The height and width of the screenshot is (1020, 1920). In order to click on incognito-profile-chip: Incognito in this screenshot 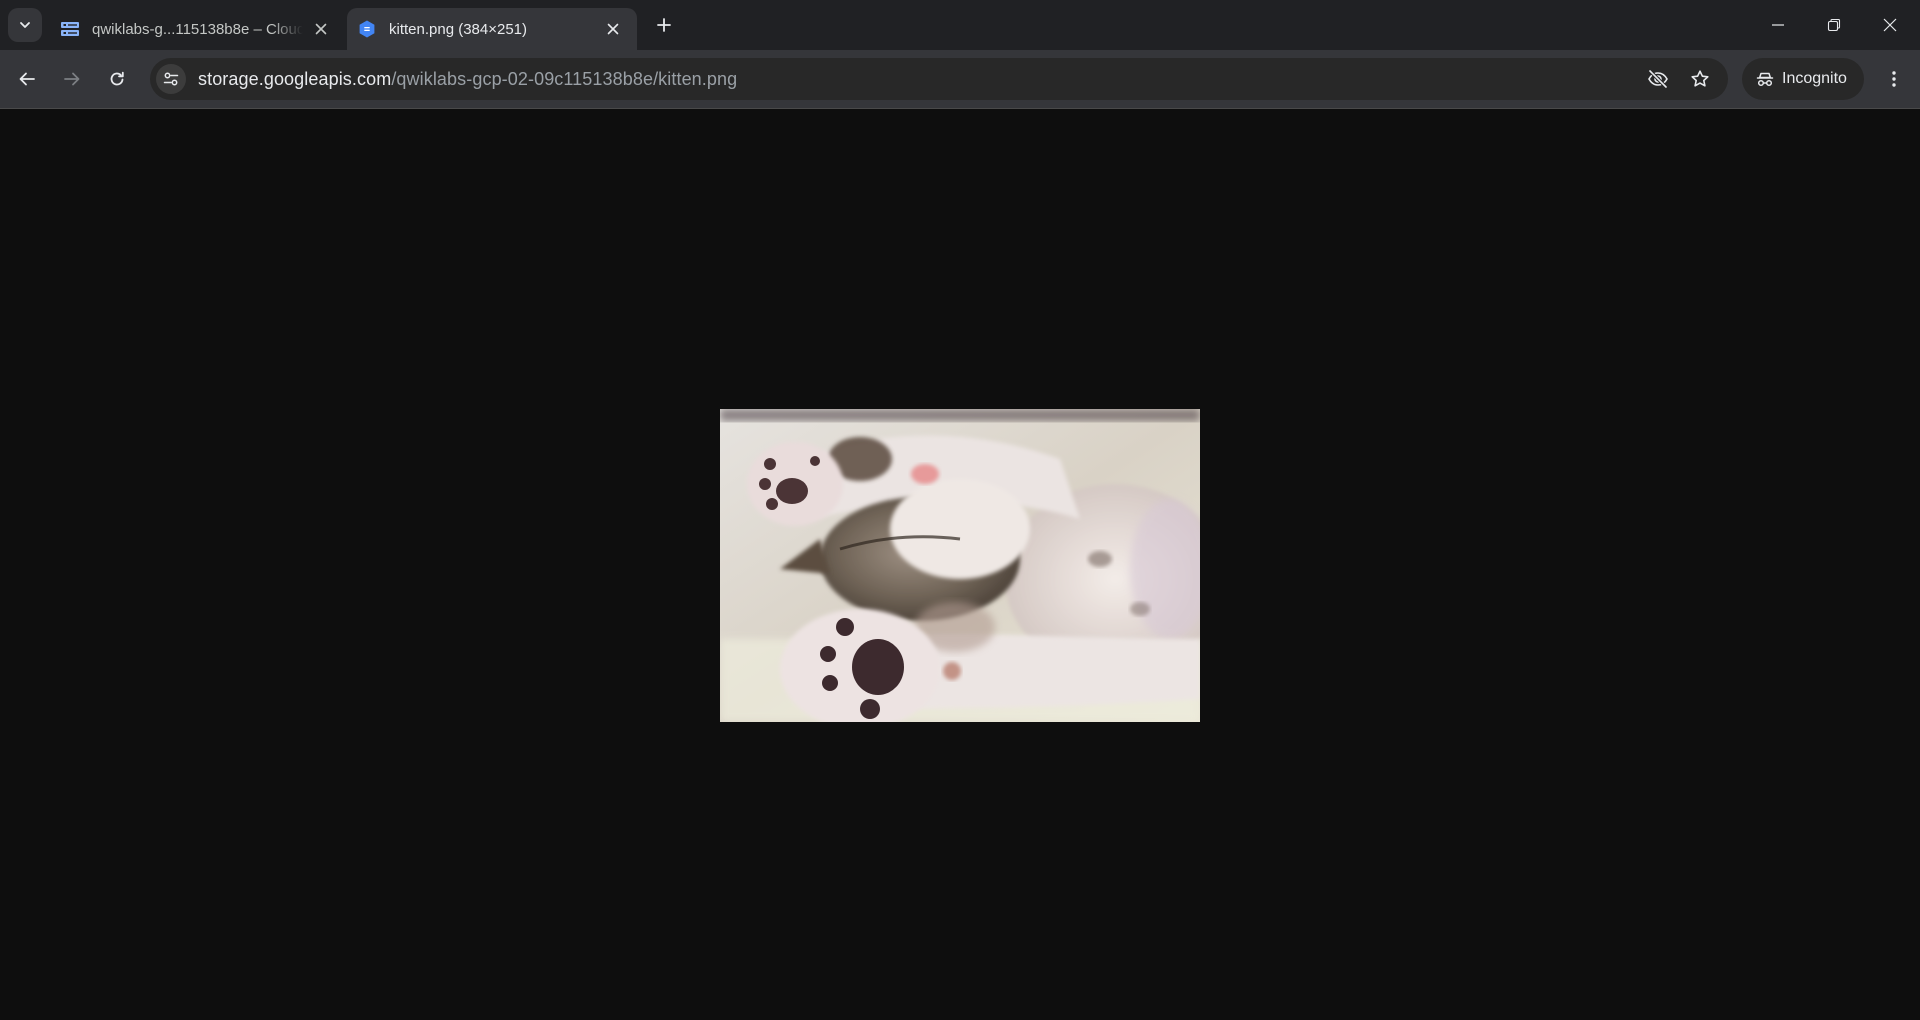, I will do `click(1803, 79)`.